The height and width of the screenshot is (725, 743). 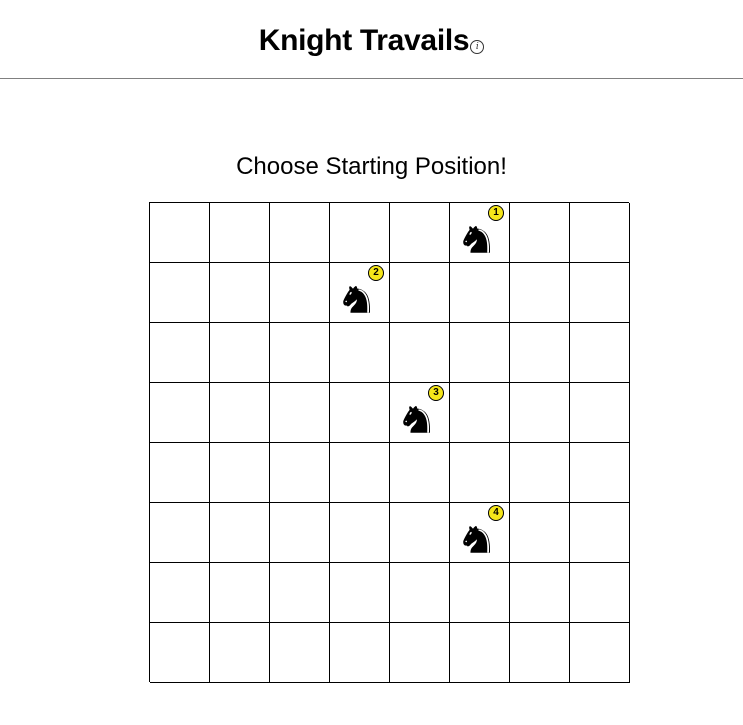 What do you see at coordinates (496, 513) in the screenshot?
I see `move-order-badge: 4` at bounding box center [496, 513].